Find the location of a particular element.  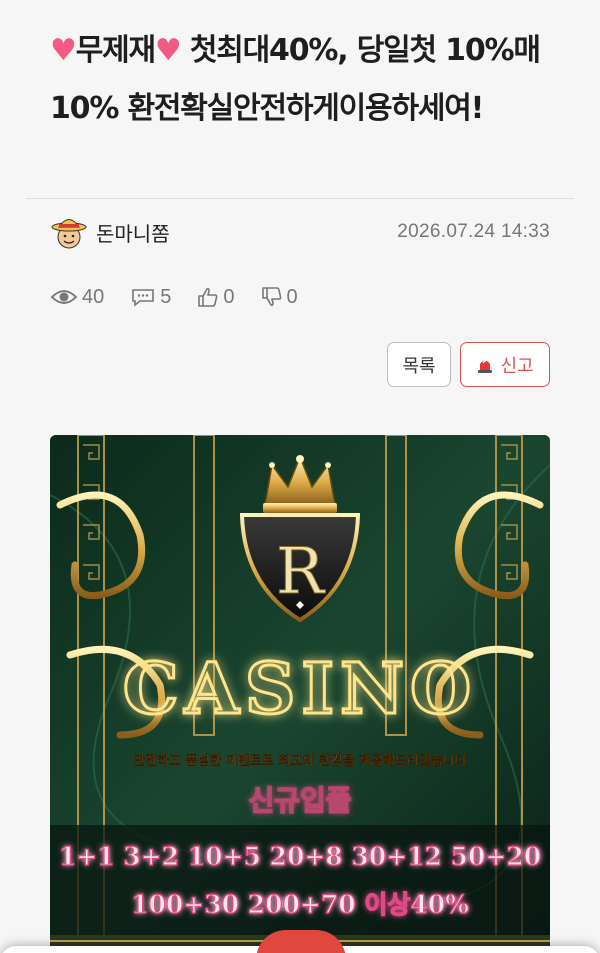

crown-icon is located at coordinates (300, 483).